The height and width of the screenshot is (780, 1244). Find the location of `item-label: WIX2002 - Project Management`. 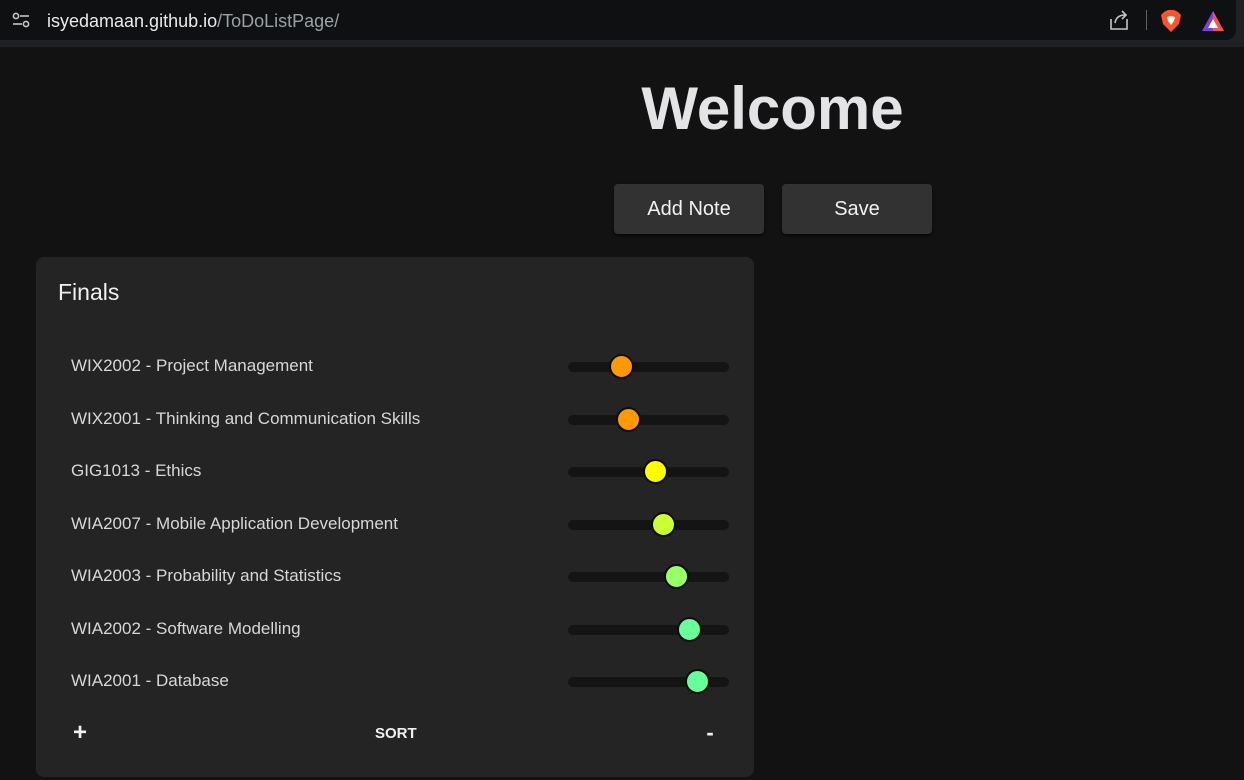

item-label: WIX2002 - Project Management is located at coordinates (192, 366).